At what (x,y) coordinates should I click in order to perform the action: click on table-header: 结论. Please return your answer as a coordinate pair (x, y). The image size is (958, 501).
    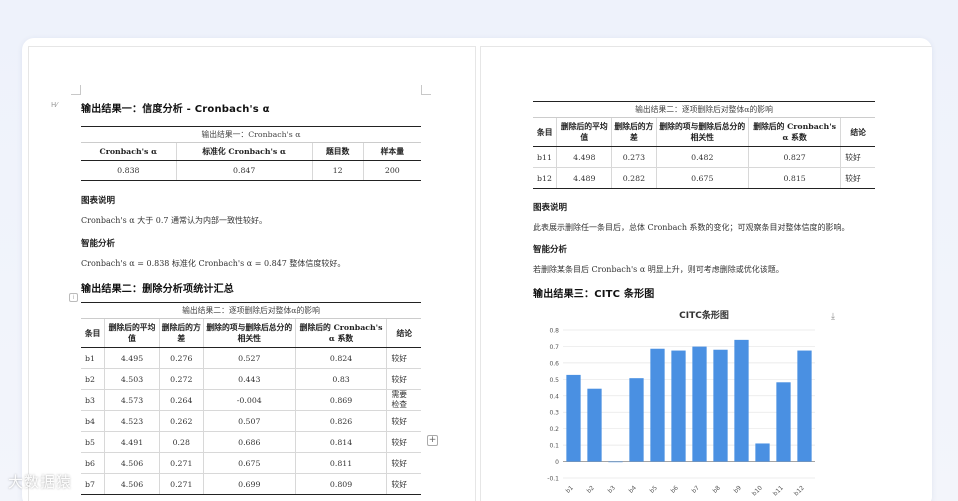
    Looking at the image, I should click on (857, 132).